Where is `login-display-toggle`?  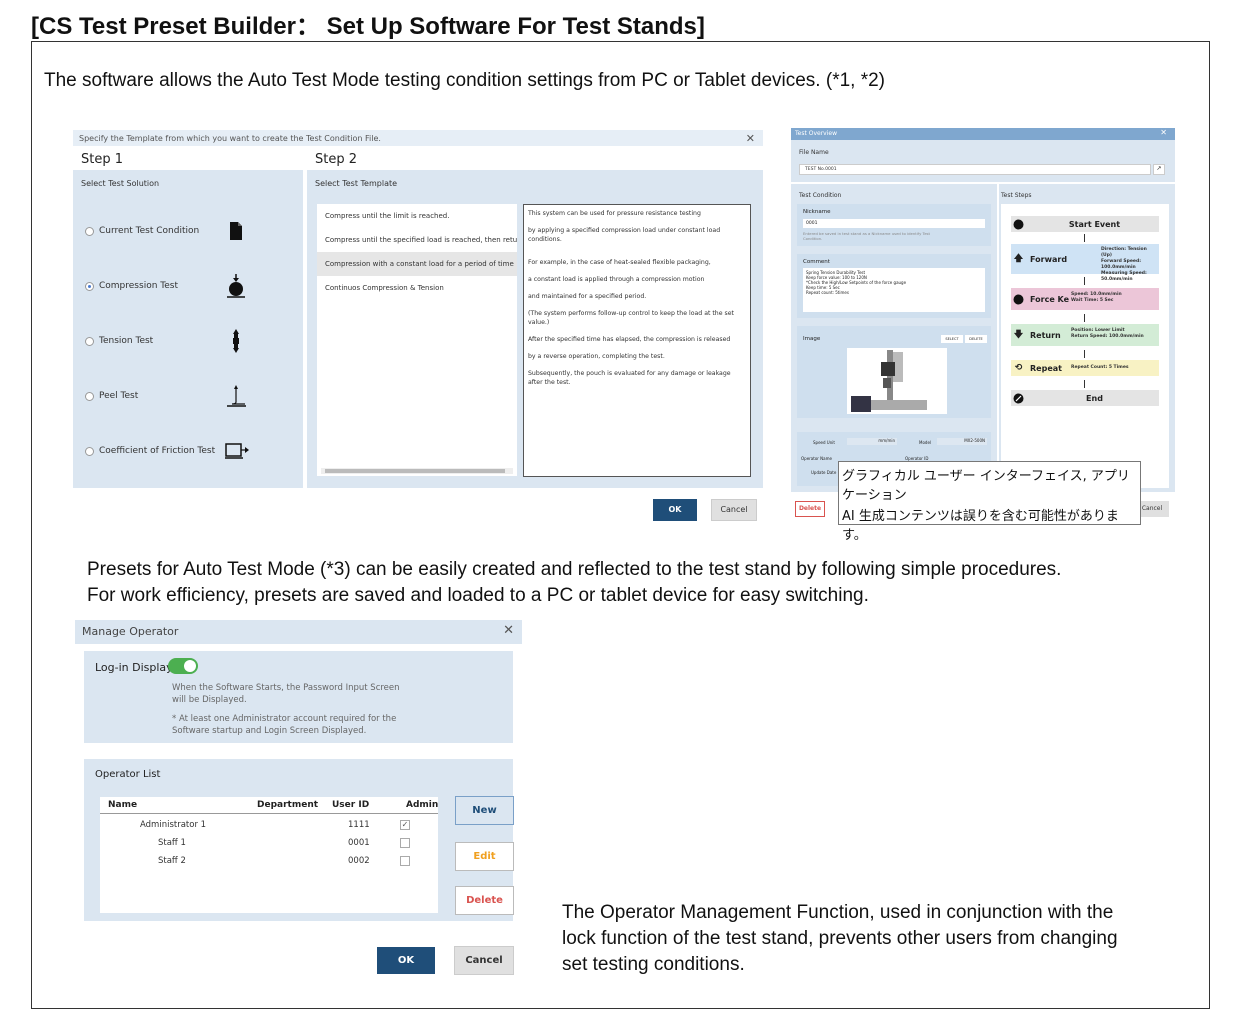
login-display-toggle is located at coordinates (183, 666).